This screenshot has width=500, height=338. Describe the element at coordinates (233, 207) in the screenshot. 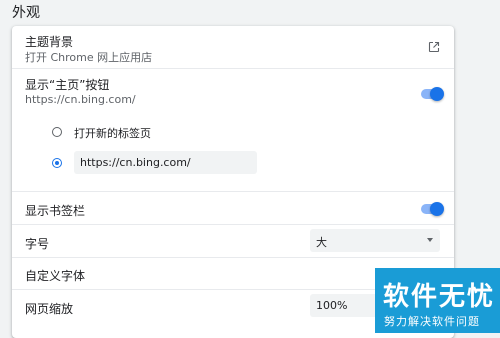

I see `bookmarks-bar-row: 显示书签栏` at that location.